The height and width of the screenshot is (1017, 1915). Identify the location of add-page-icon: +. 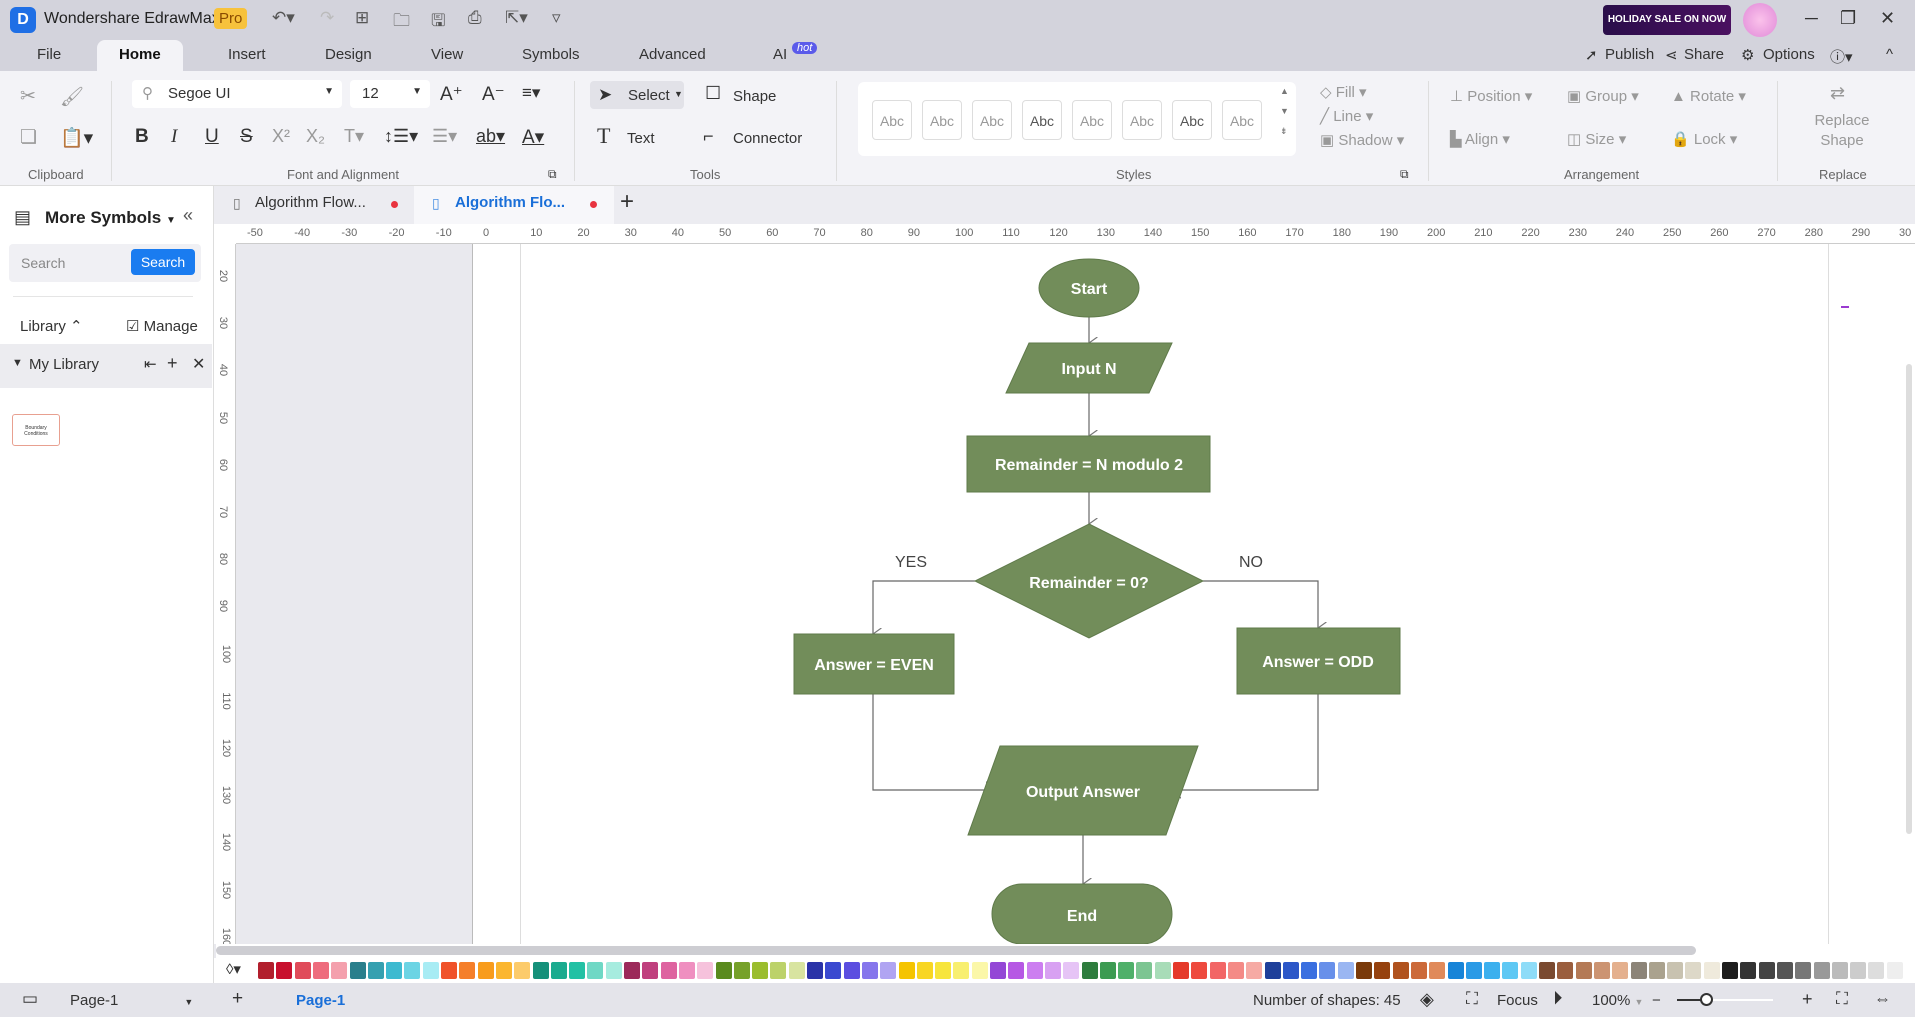
(237, 999).